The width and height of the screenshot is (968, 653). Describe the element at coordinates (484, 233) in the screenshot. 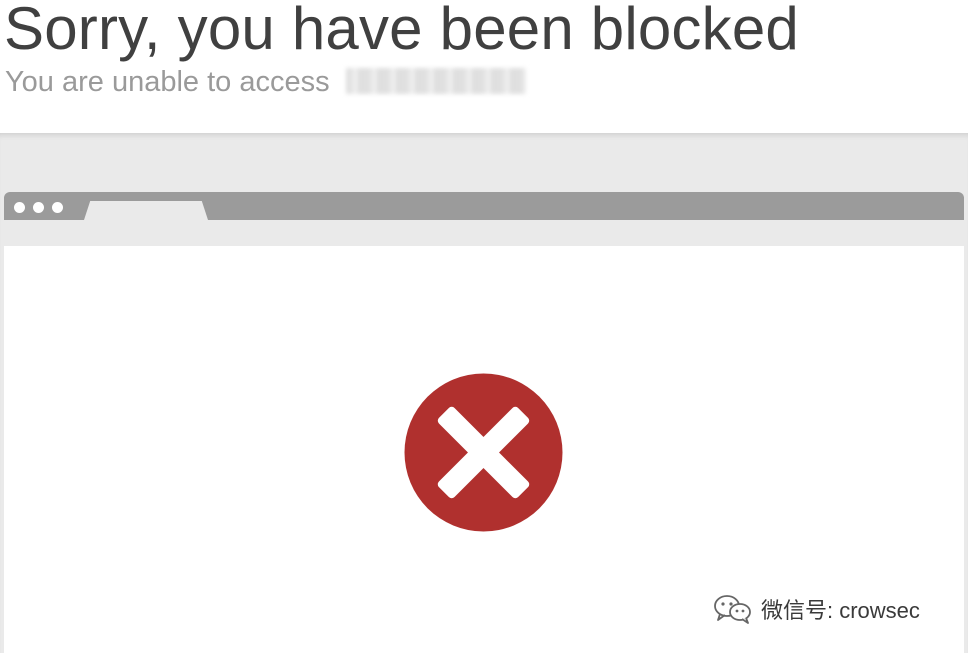

I see `browser-toolbar` at that location.